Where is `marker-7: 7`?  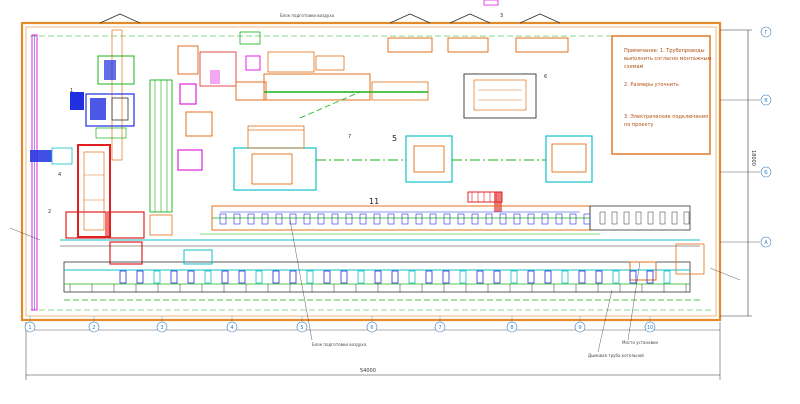
marker-7: 7 is located at coordinates (349, 137).